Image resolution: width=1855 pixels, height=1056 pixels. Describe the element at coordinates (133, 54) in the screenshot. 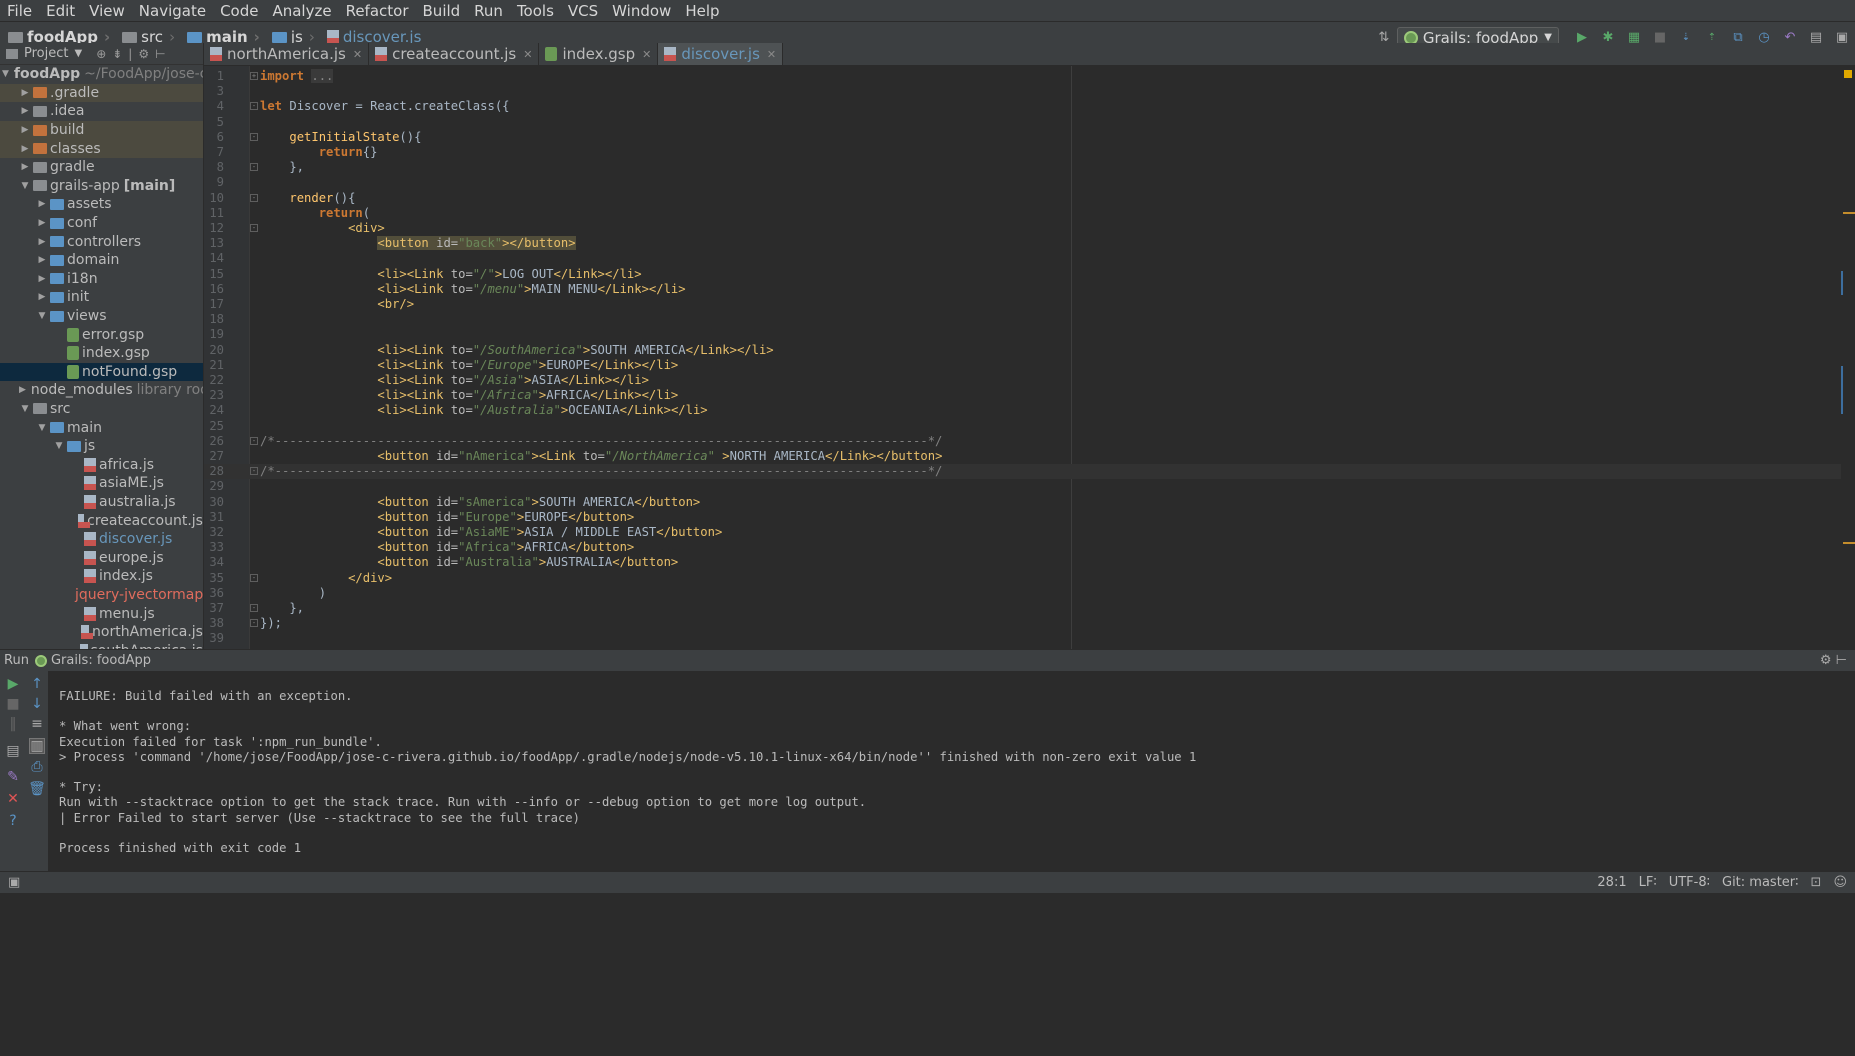

I see `panel-tools: ⊕⇟|⚙⊢` at that location.